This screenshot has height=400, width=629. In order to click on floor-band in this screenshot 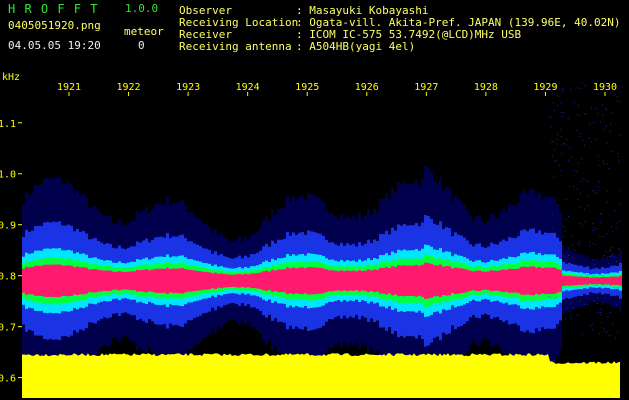, I will do `click(321, 375)`.